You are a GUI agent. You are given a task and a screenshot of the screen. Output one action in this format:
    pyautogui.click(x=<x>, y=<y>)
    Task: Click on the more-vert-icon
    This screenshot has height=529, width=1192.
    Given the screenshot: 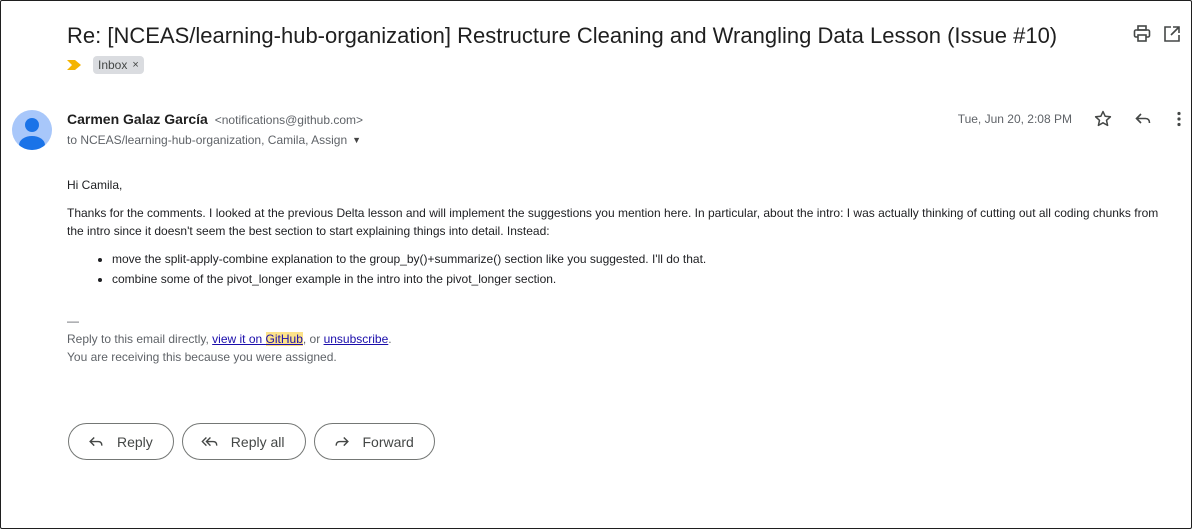 What is the action you would take?
    pyautogui.click(x=1179, y=119)
    